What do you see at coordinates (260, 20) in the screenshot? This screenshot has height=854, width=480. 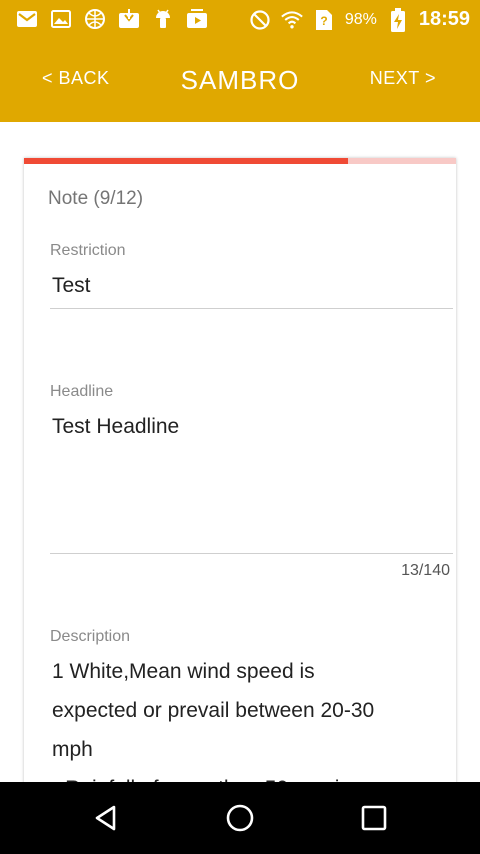 I see `do-not-disturb-icon` at bounding box center [260, 20].